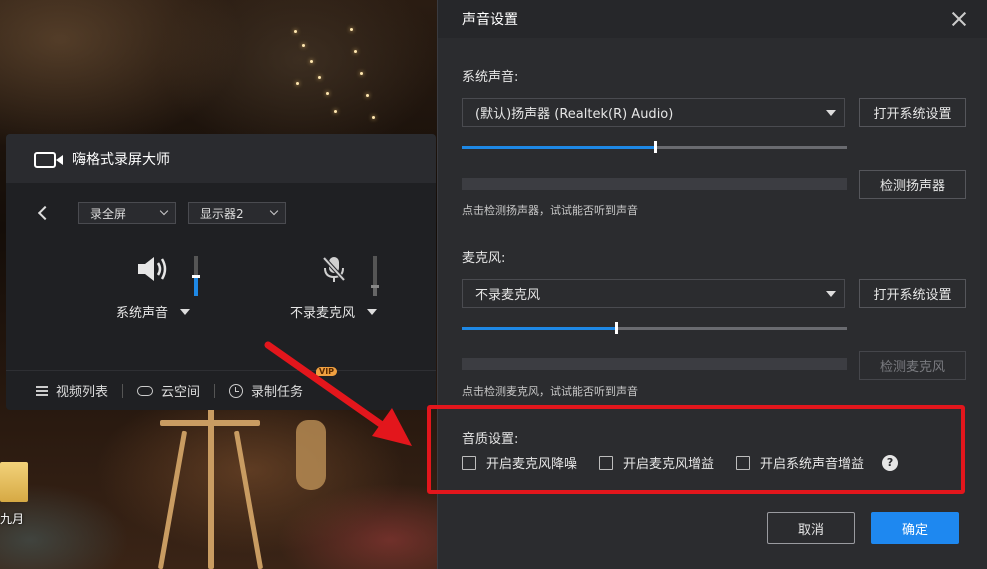 This screenshot has width=987, height=569. I want to click on video-list-label: 视频列表, so click(82, 392).